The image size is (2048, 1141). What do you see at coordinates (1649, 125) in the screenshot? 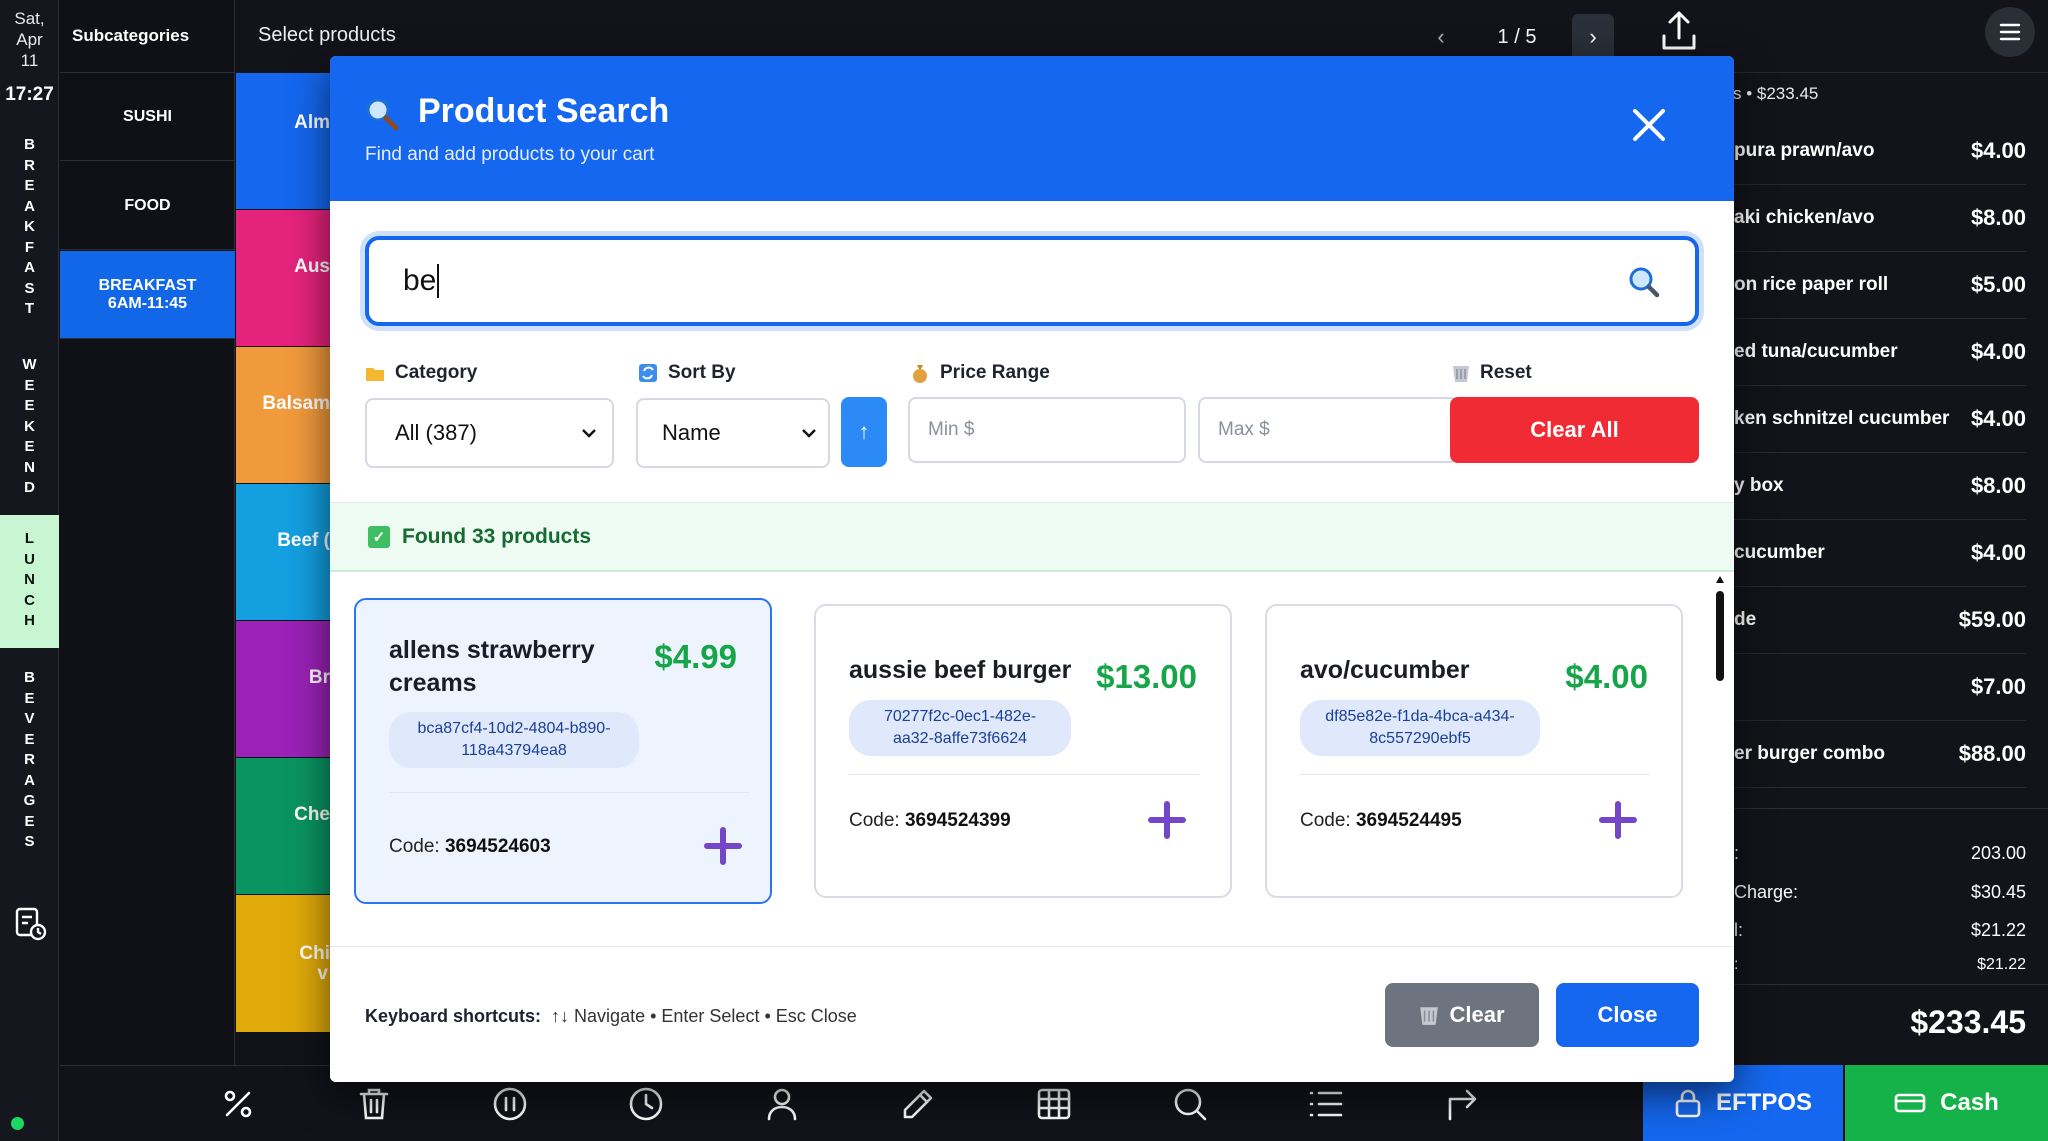
I see `close-icon` at bounding box center [1649, 125].